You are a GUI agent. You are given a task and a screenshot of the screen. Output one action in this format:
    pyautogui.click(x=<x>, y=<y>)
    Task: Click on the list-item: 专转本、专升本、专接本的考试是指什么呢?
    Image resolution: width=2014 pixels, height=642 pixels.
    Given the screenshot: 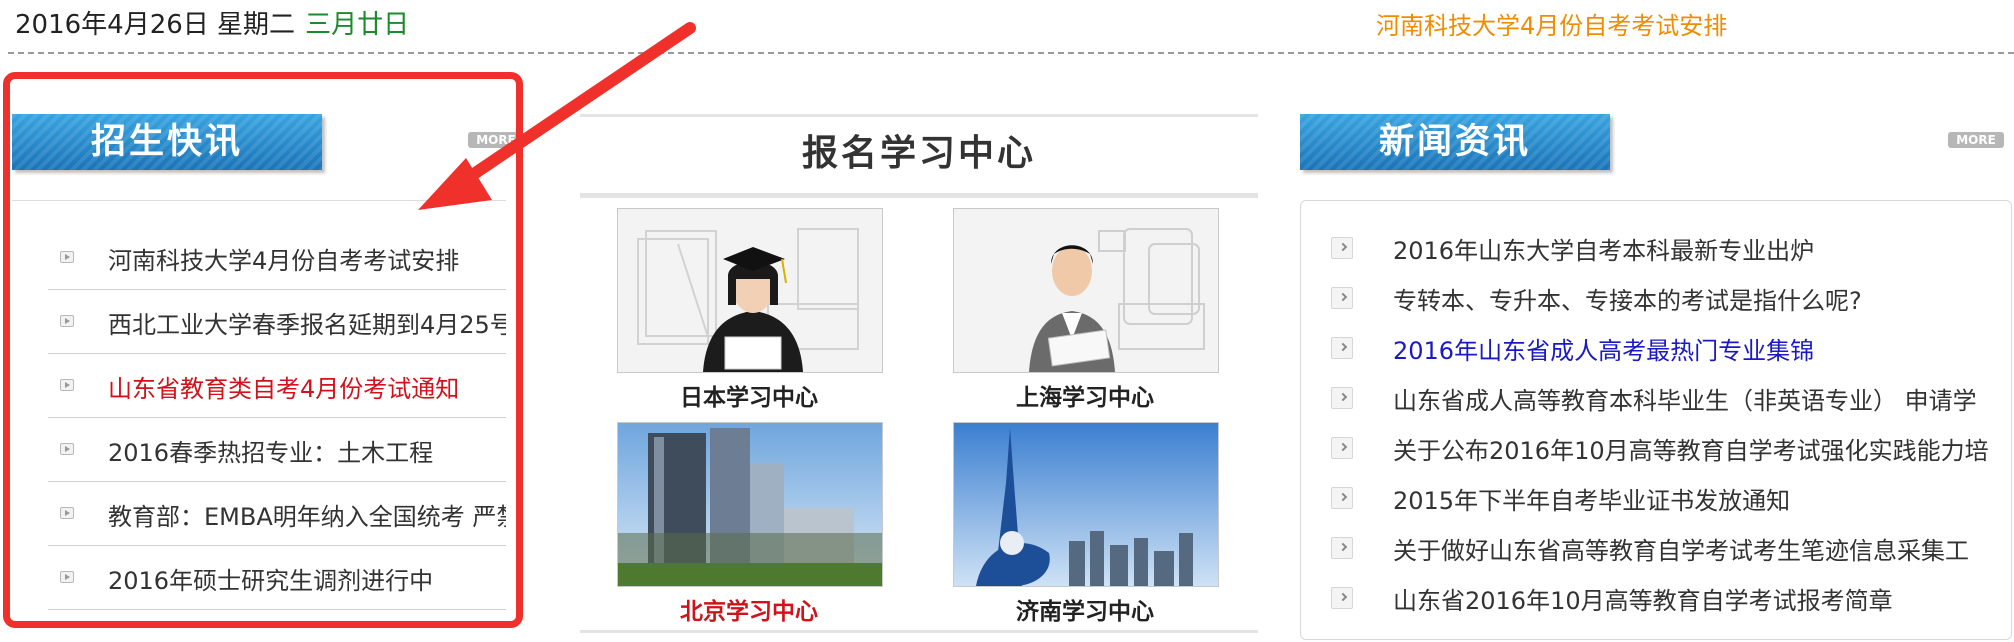 What is the action you would take?
    pyautogui.click(x=1671, y=296)
    